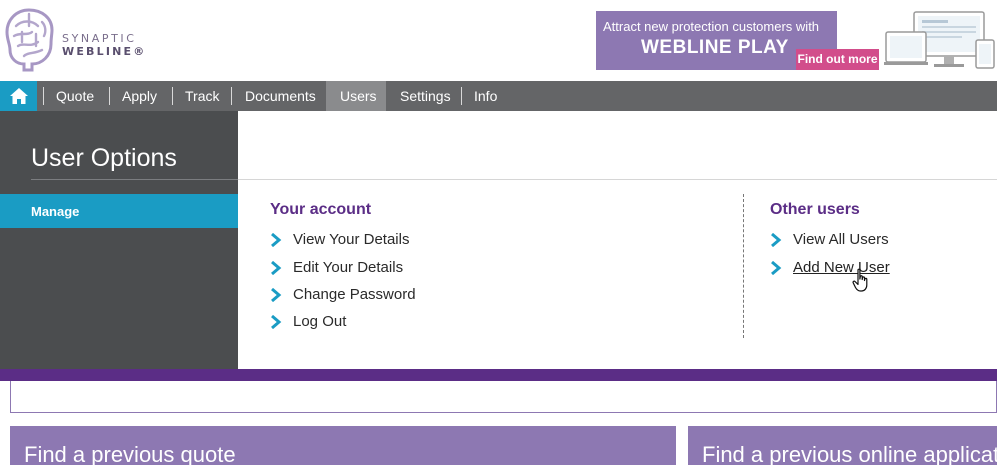 This screenshot has width=997, height=465. What do you see at coordinates (343, 445) in the screenshot?
I see `find-previous-quote-card: Find a previous quote` at bounding box center [343, 445].